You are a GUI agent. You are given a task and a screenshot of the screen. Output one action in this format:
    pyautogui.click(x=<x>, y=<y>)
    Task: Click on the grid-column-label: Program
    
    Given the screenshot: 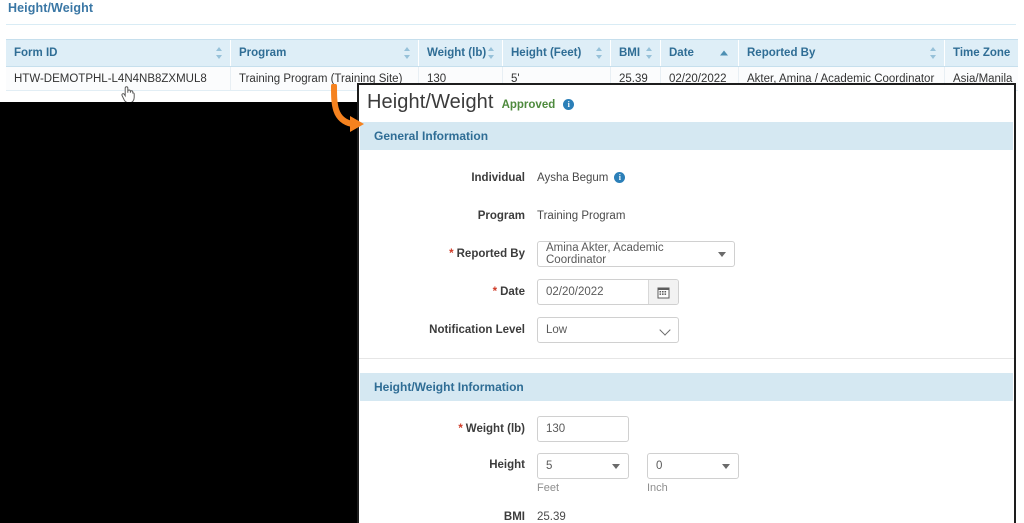 What is the action you would take?
    pyautogui.click(x=263, y=53)
    